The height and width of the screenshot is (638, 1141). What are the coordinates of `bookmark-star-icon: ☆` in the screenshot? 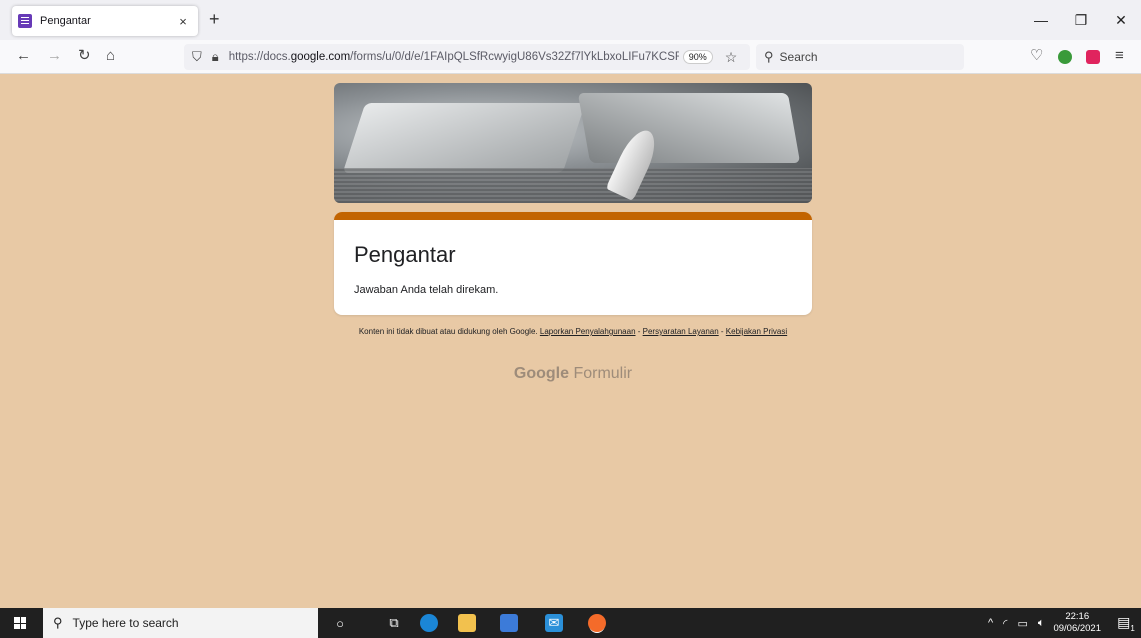 It's located at (731, 57).